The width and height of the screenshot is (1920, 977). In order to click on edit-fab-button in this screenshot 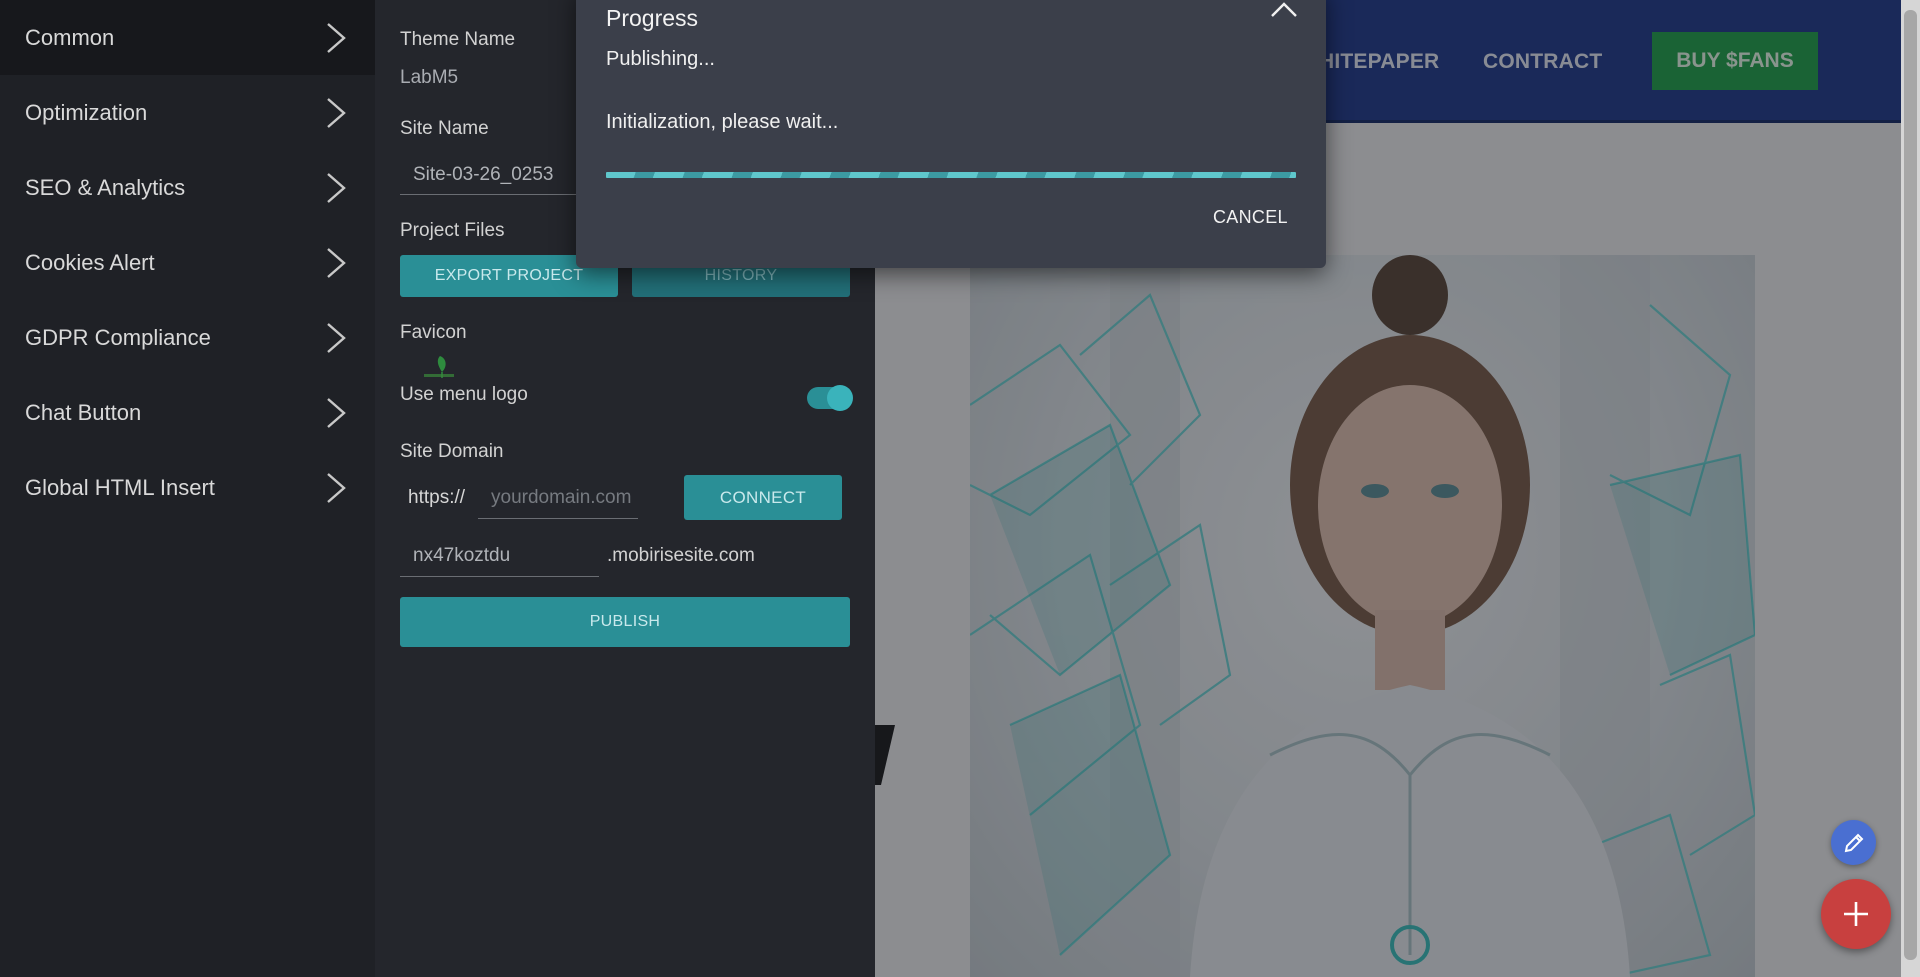, I will do `click(1853, 842)`.